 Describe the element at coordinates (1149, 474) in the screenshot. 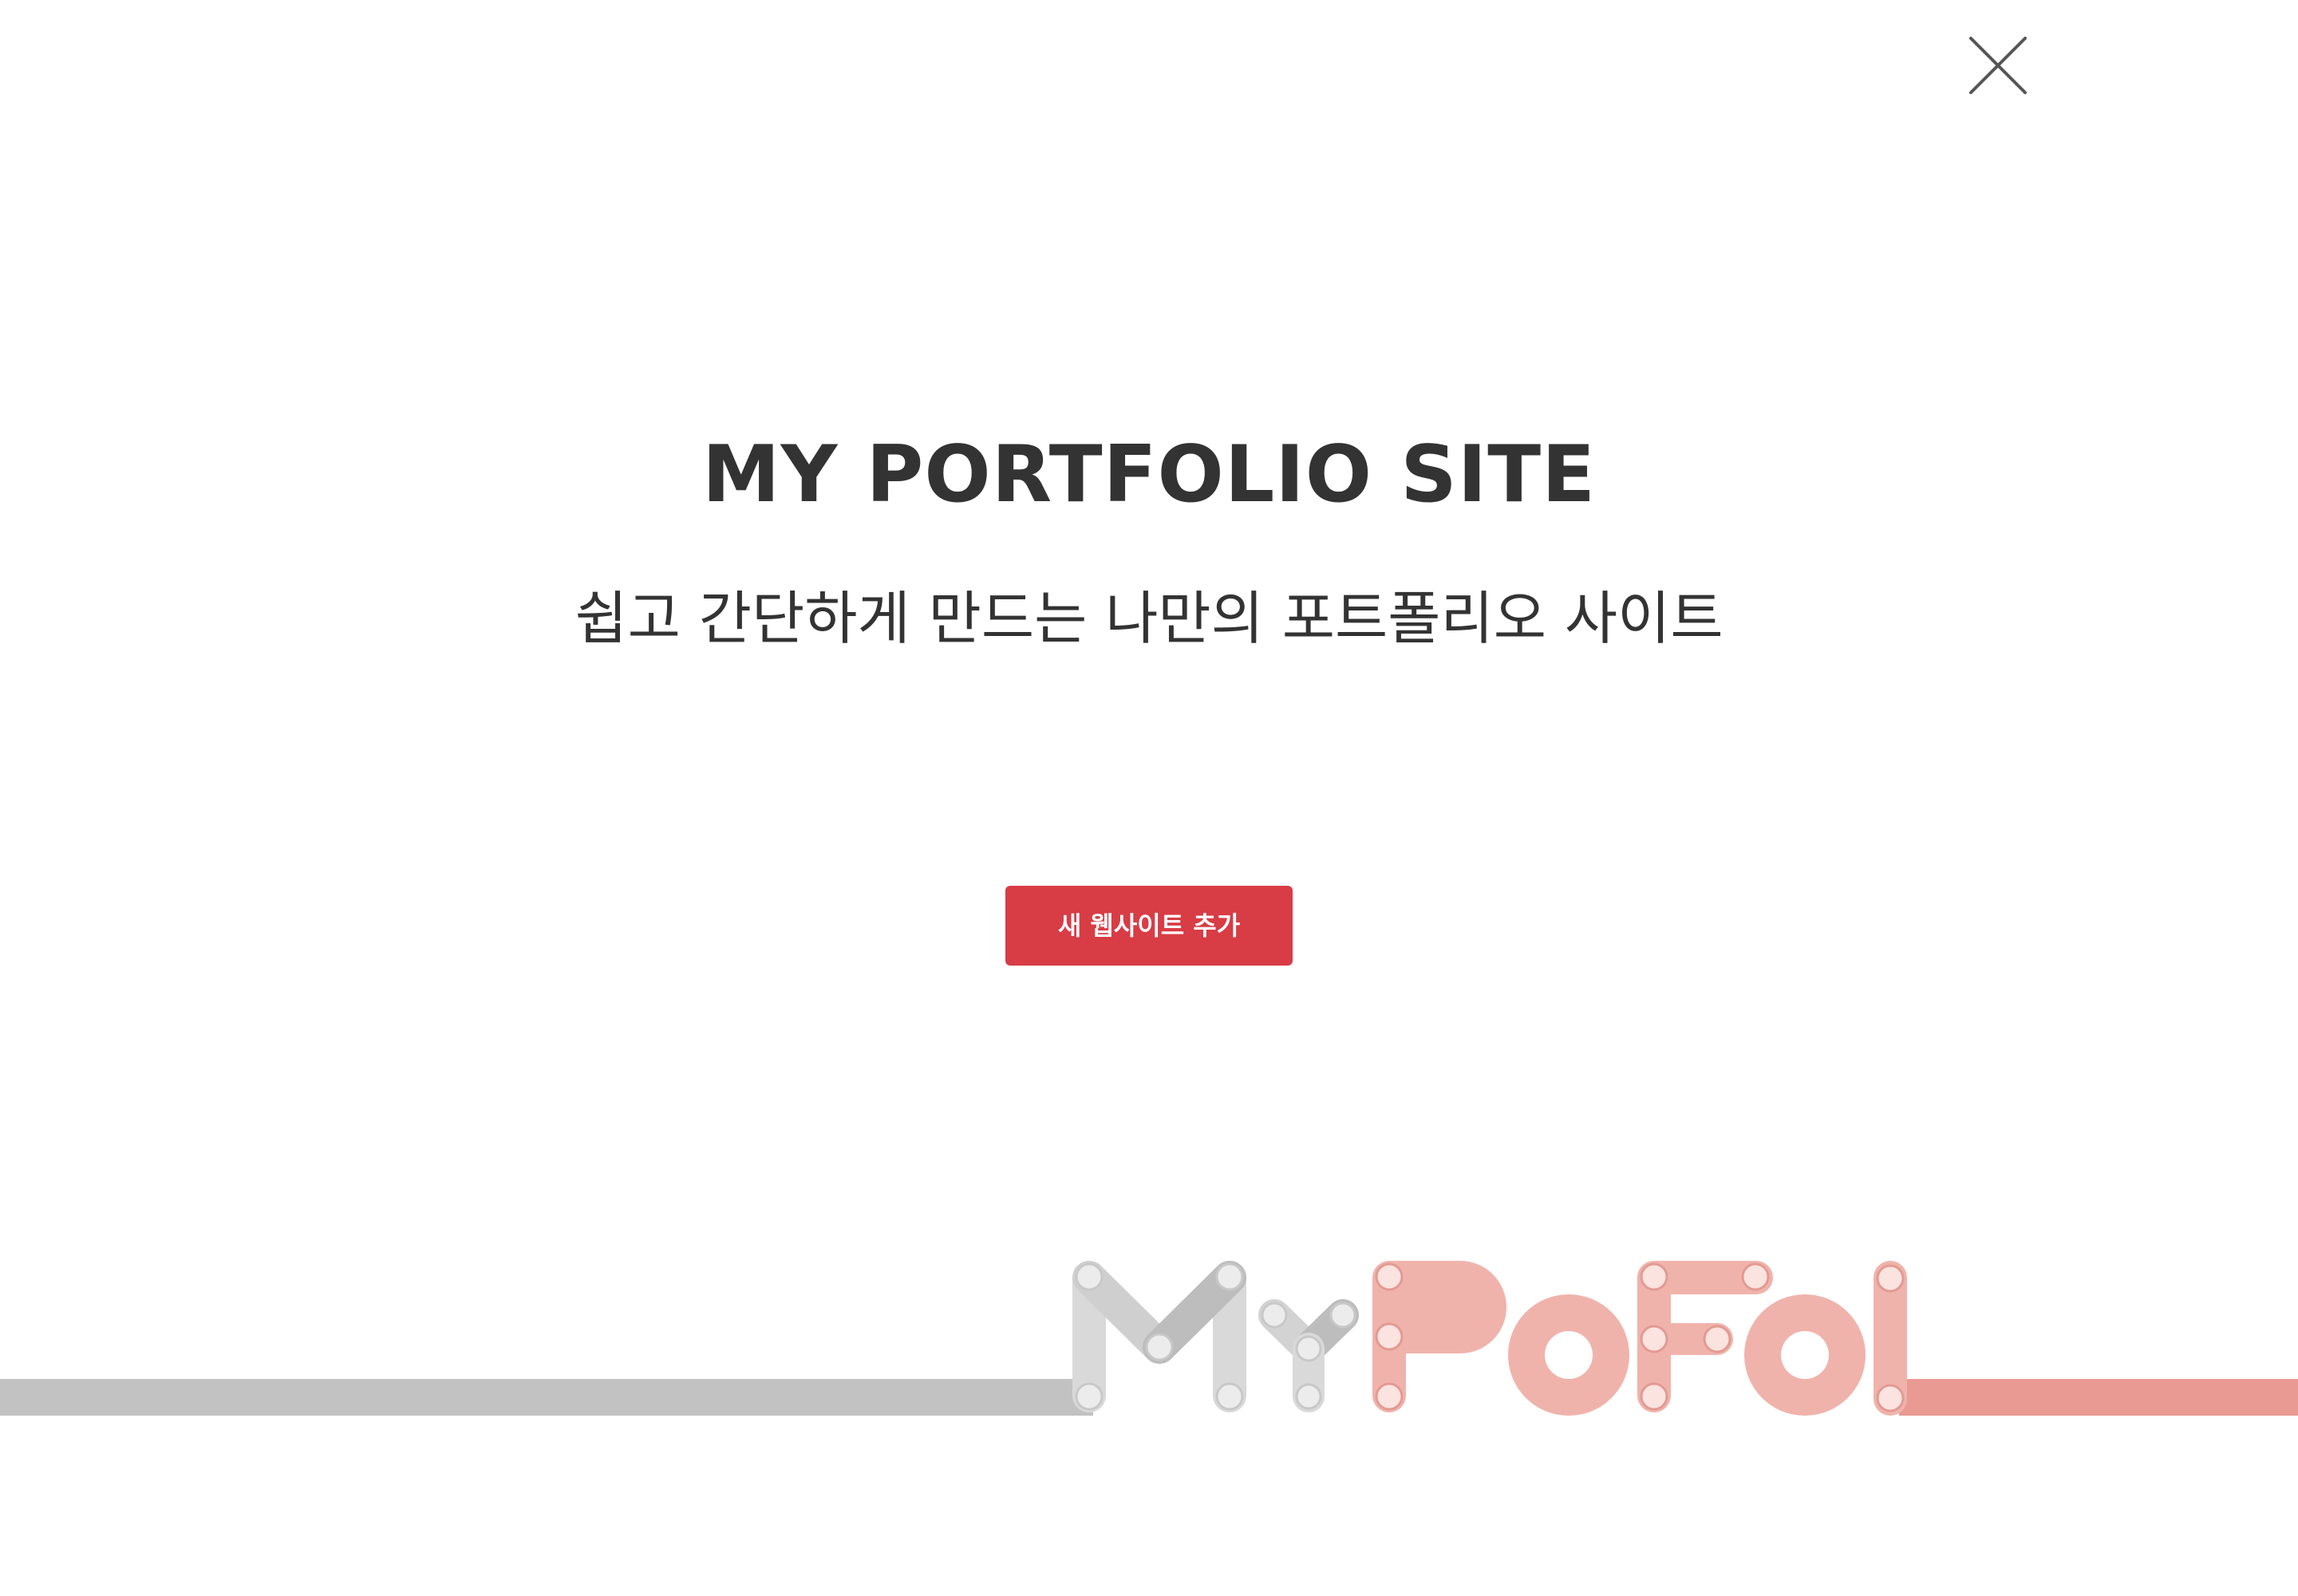

I see `page-title: MY PORTFOLIO SITE` at that location.